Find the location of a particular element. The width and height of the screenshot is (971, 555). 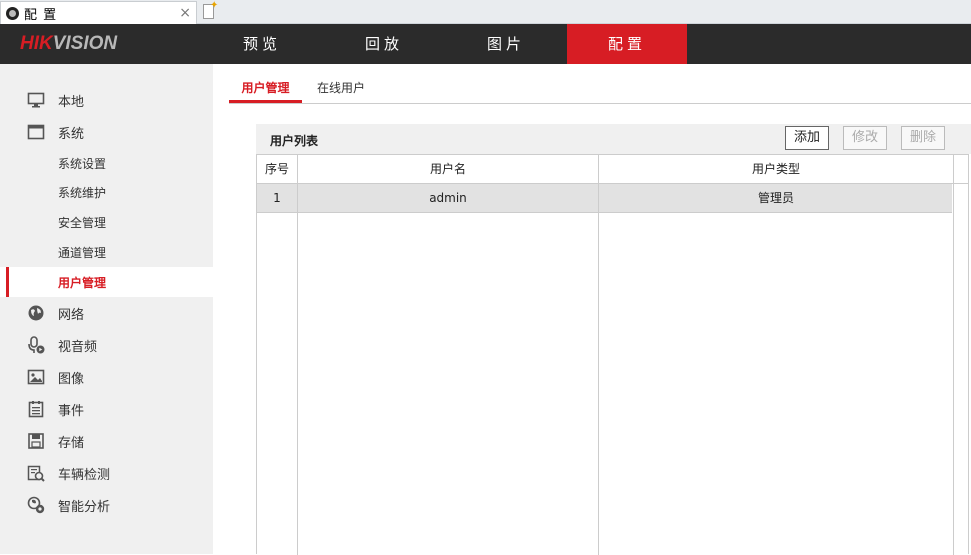

user-list-header: 用户列表 添加 修改 删除 is located at coordinates (613, 139).